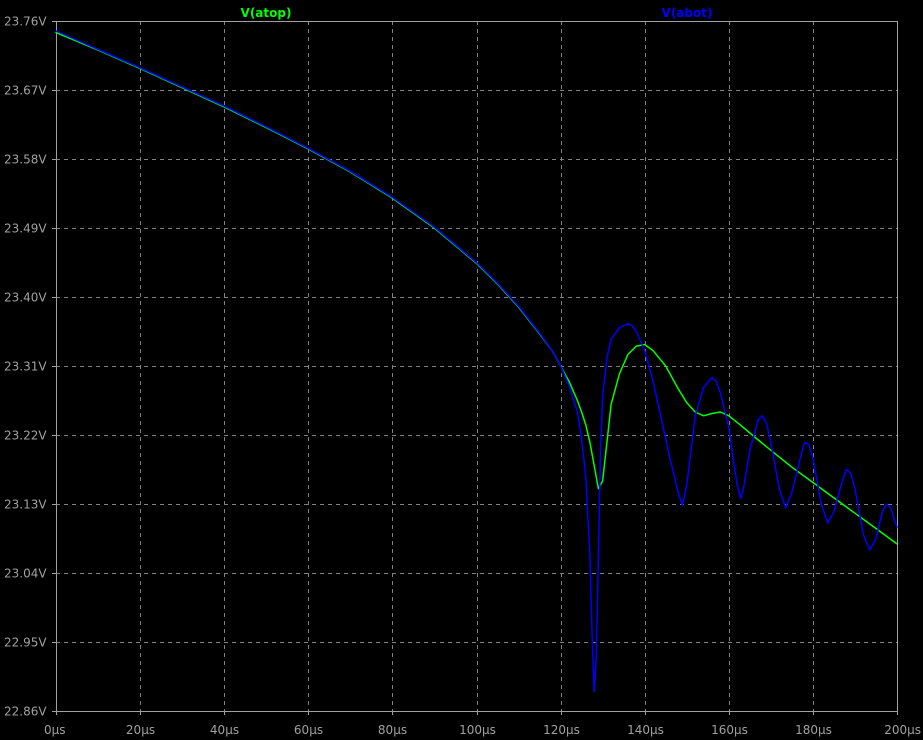  Describe the element at coordinates (140, 730) in the screenshot. I see `x-tick-label: 20µs` at that location.